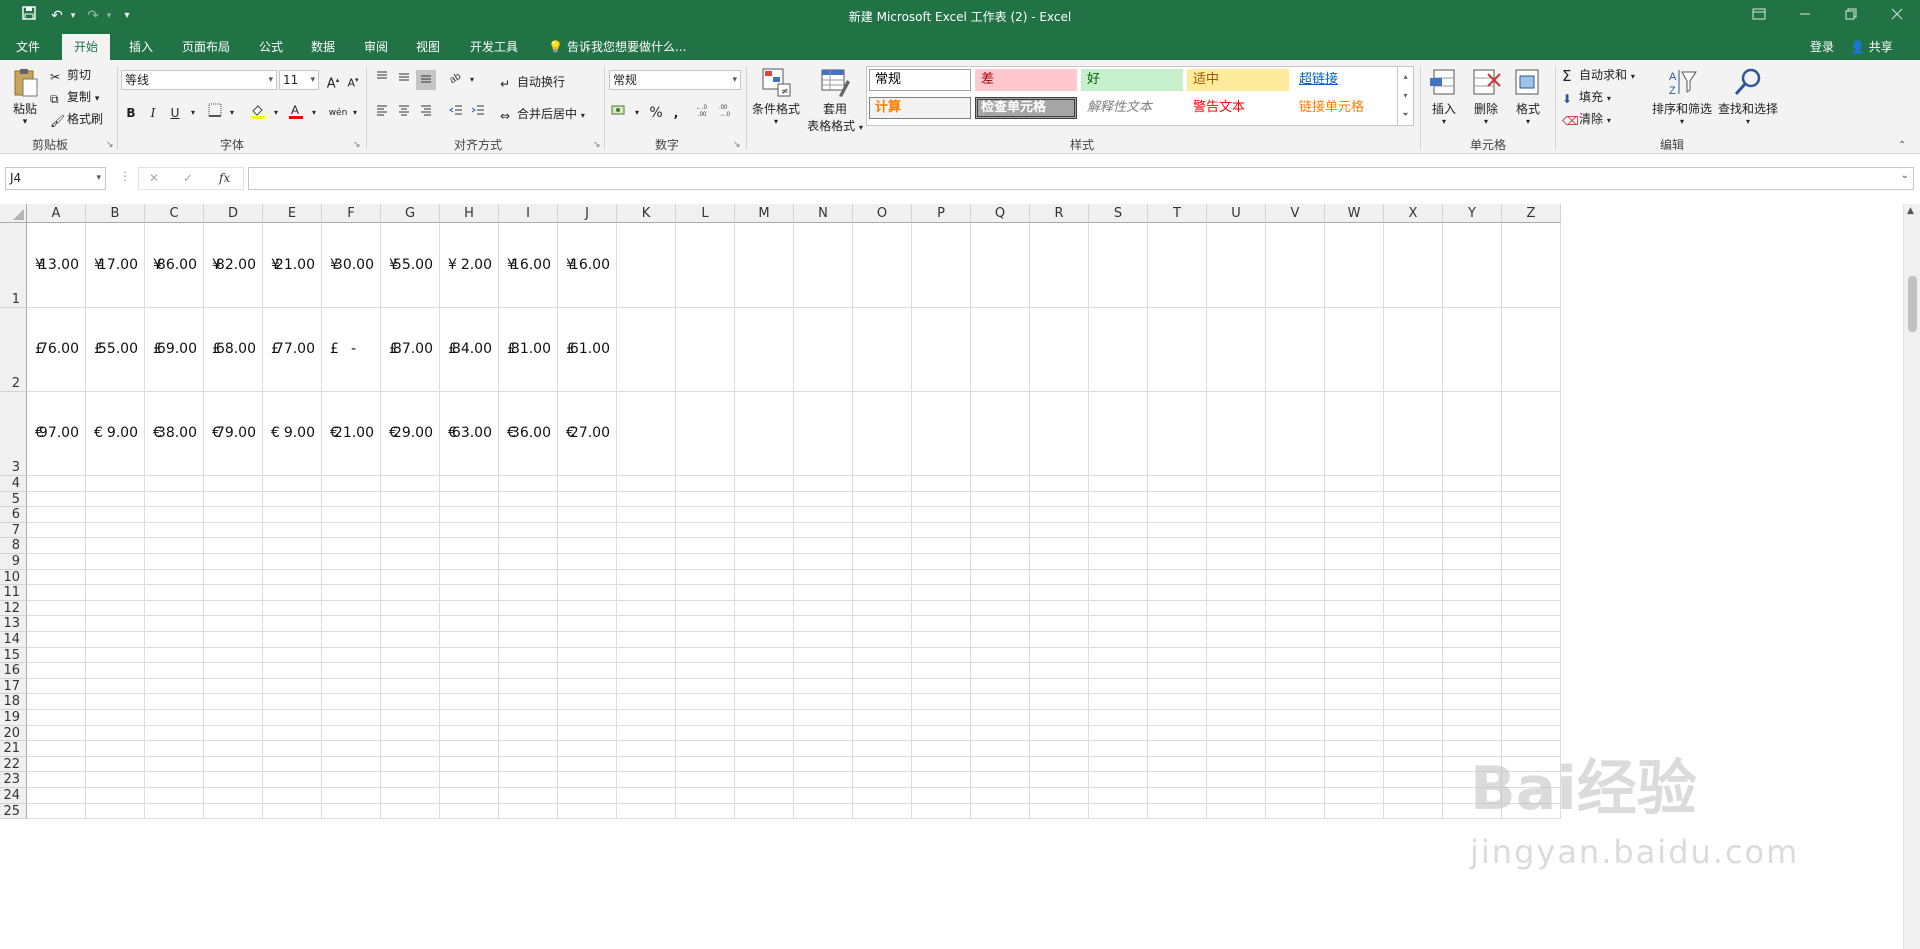 The image size is (1920, 949). I want to click on grid-cell: €27.00, so click(587, 434).